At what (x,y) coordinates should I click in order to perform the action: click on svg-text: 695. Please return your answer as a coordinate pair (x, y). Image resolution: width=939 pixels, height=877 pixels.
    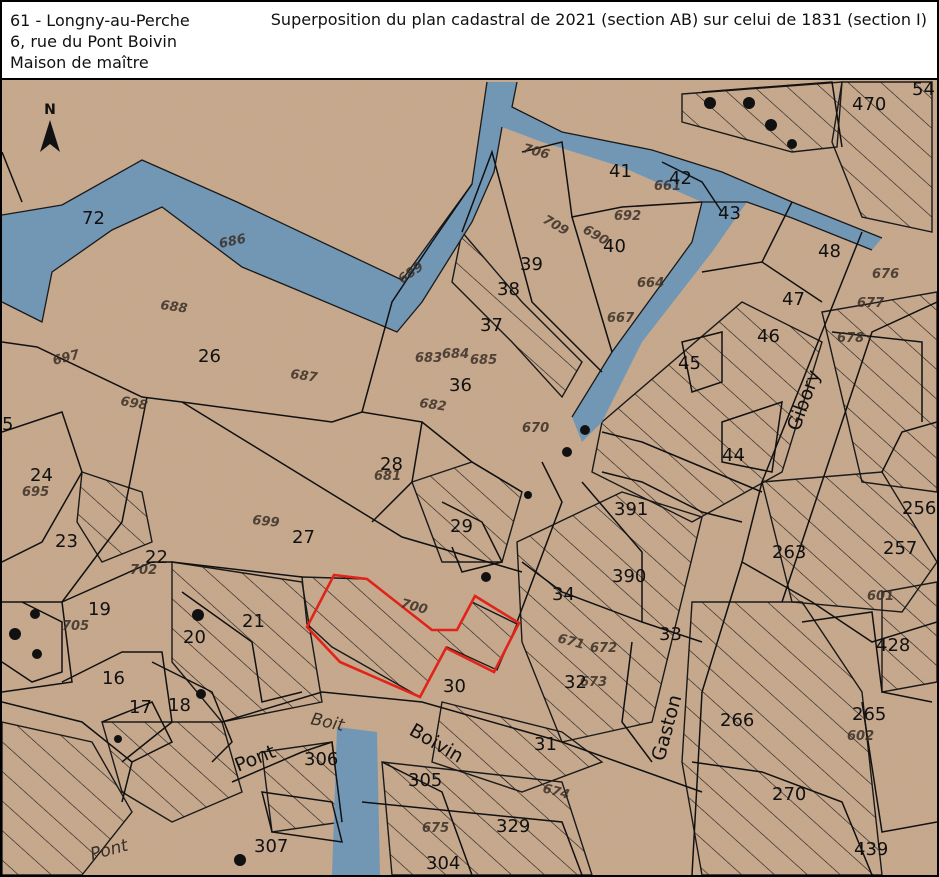
    Looking at the image, I should click on (35, 492).